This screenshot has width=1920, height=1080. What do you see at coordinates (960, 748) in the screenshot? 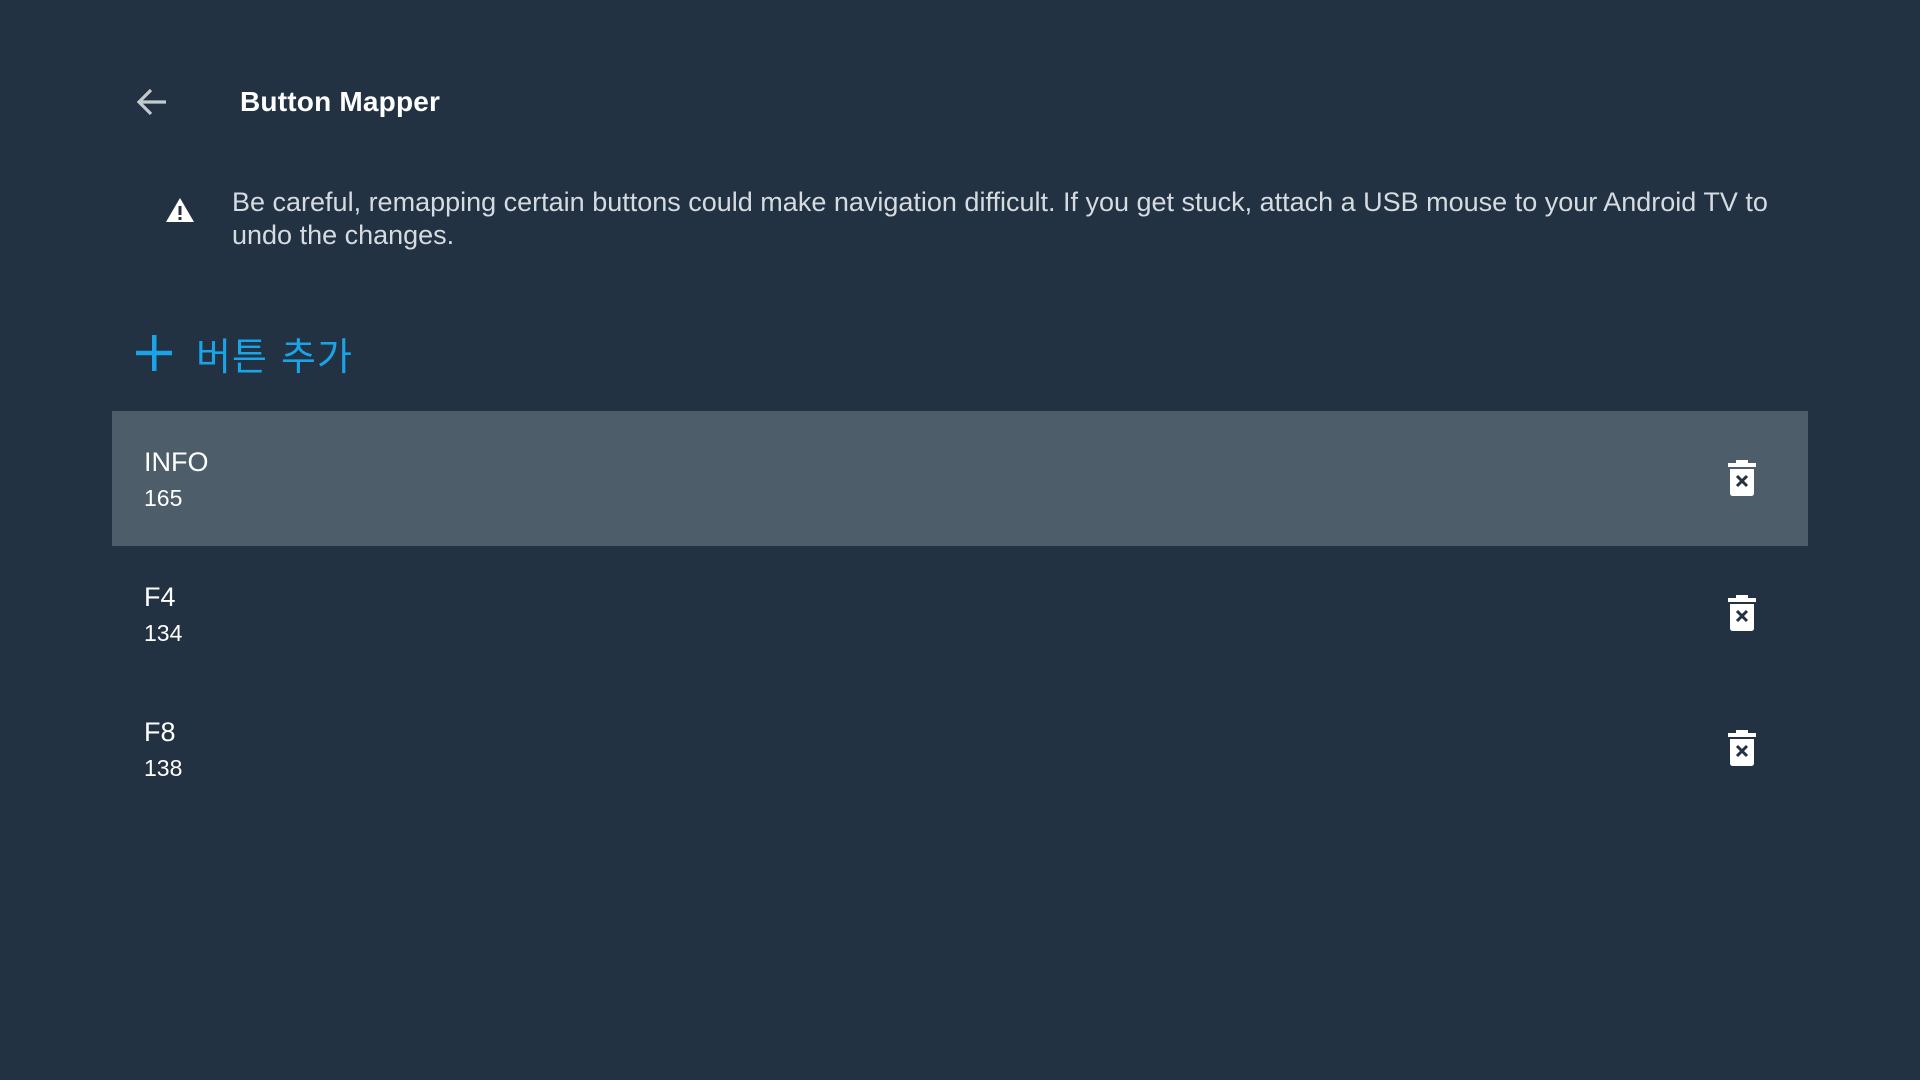
I see `list-item-f8: F8 138` at bounding box center [960, 748].